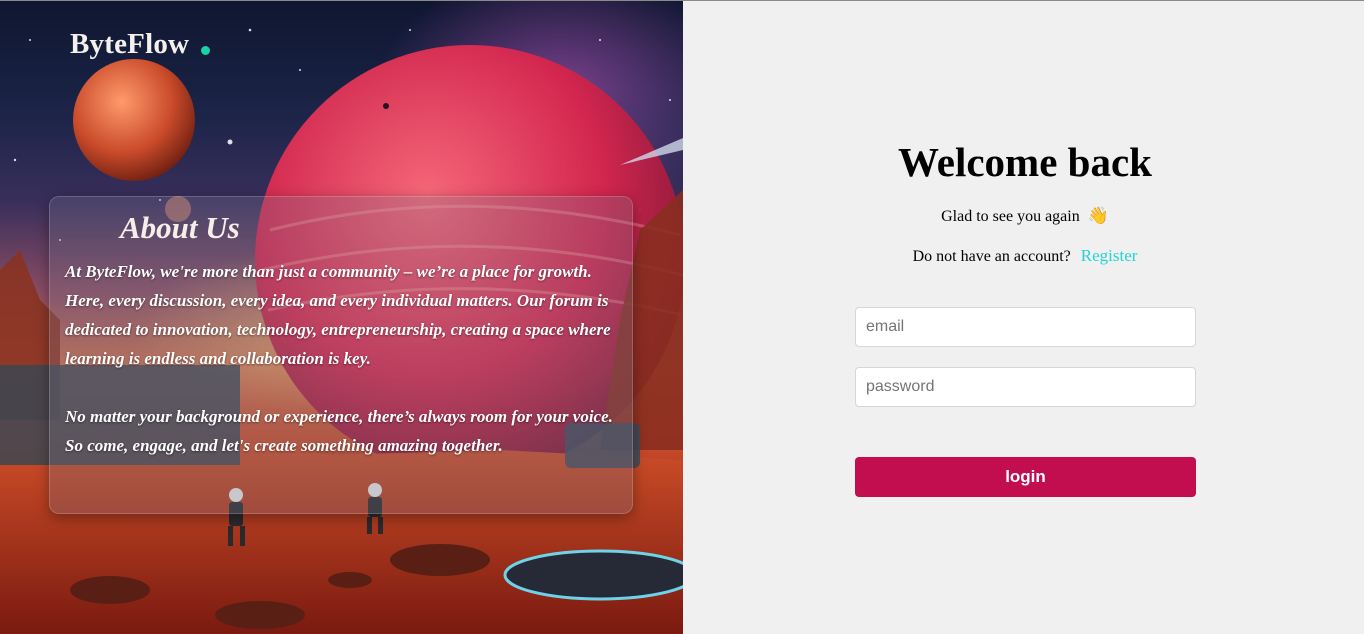 Image resolution: width=1364 pixels, height=634 pixels. I want to click on greeting-text: Glad to see you again 👋, so click(1023, 216).